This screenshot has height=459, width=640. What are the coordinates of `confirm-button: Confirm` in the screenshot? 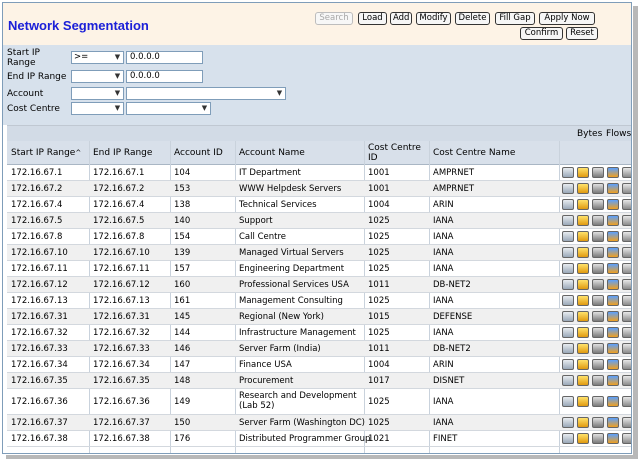 It's located at (541, 33).